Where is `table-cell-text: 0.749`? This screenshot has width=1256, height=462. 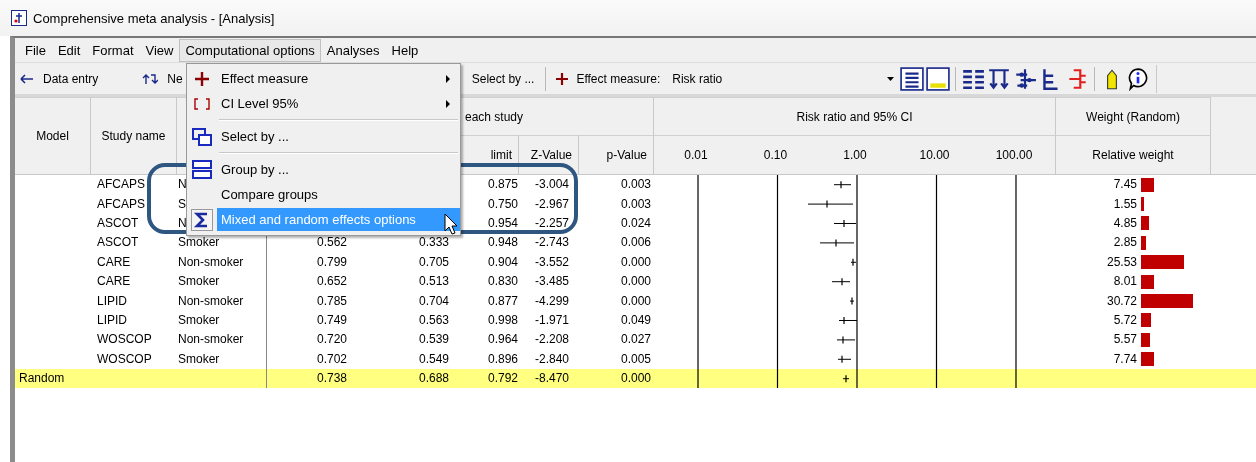
table-cell-text: 0.749 is located at coordinates (331, 320).